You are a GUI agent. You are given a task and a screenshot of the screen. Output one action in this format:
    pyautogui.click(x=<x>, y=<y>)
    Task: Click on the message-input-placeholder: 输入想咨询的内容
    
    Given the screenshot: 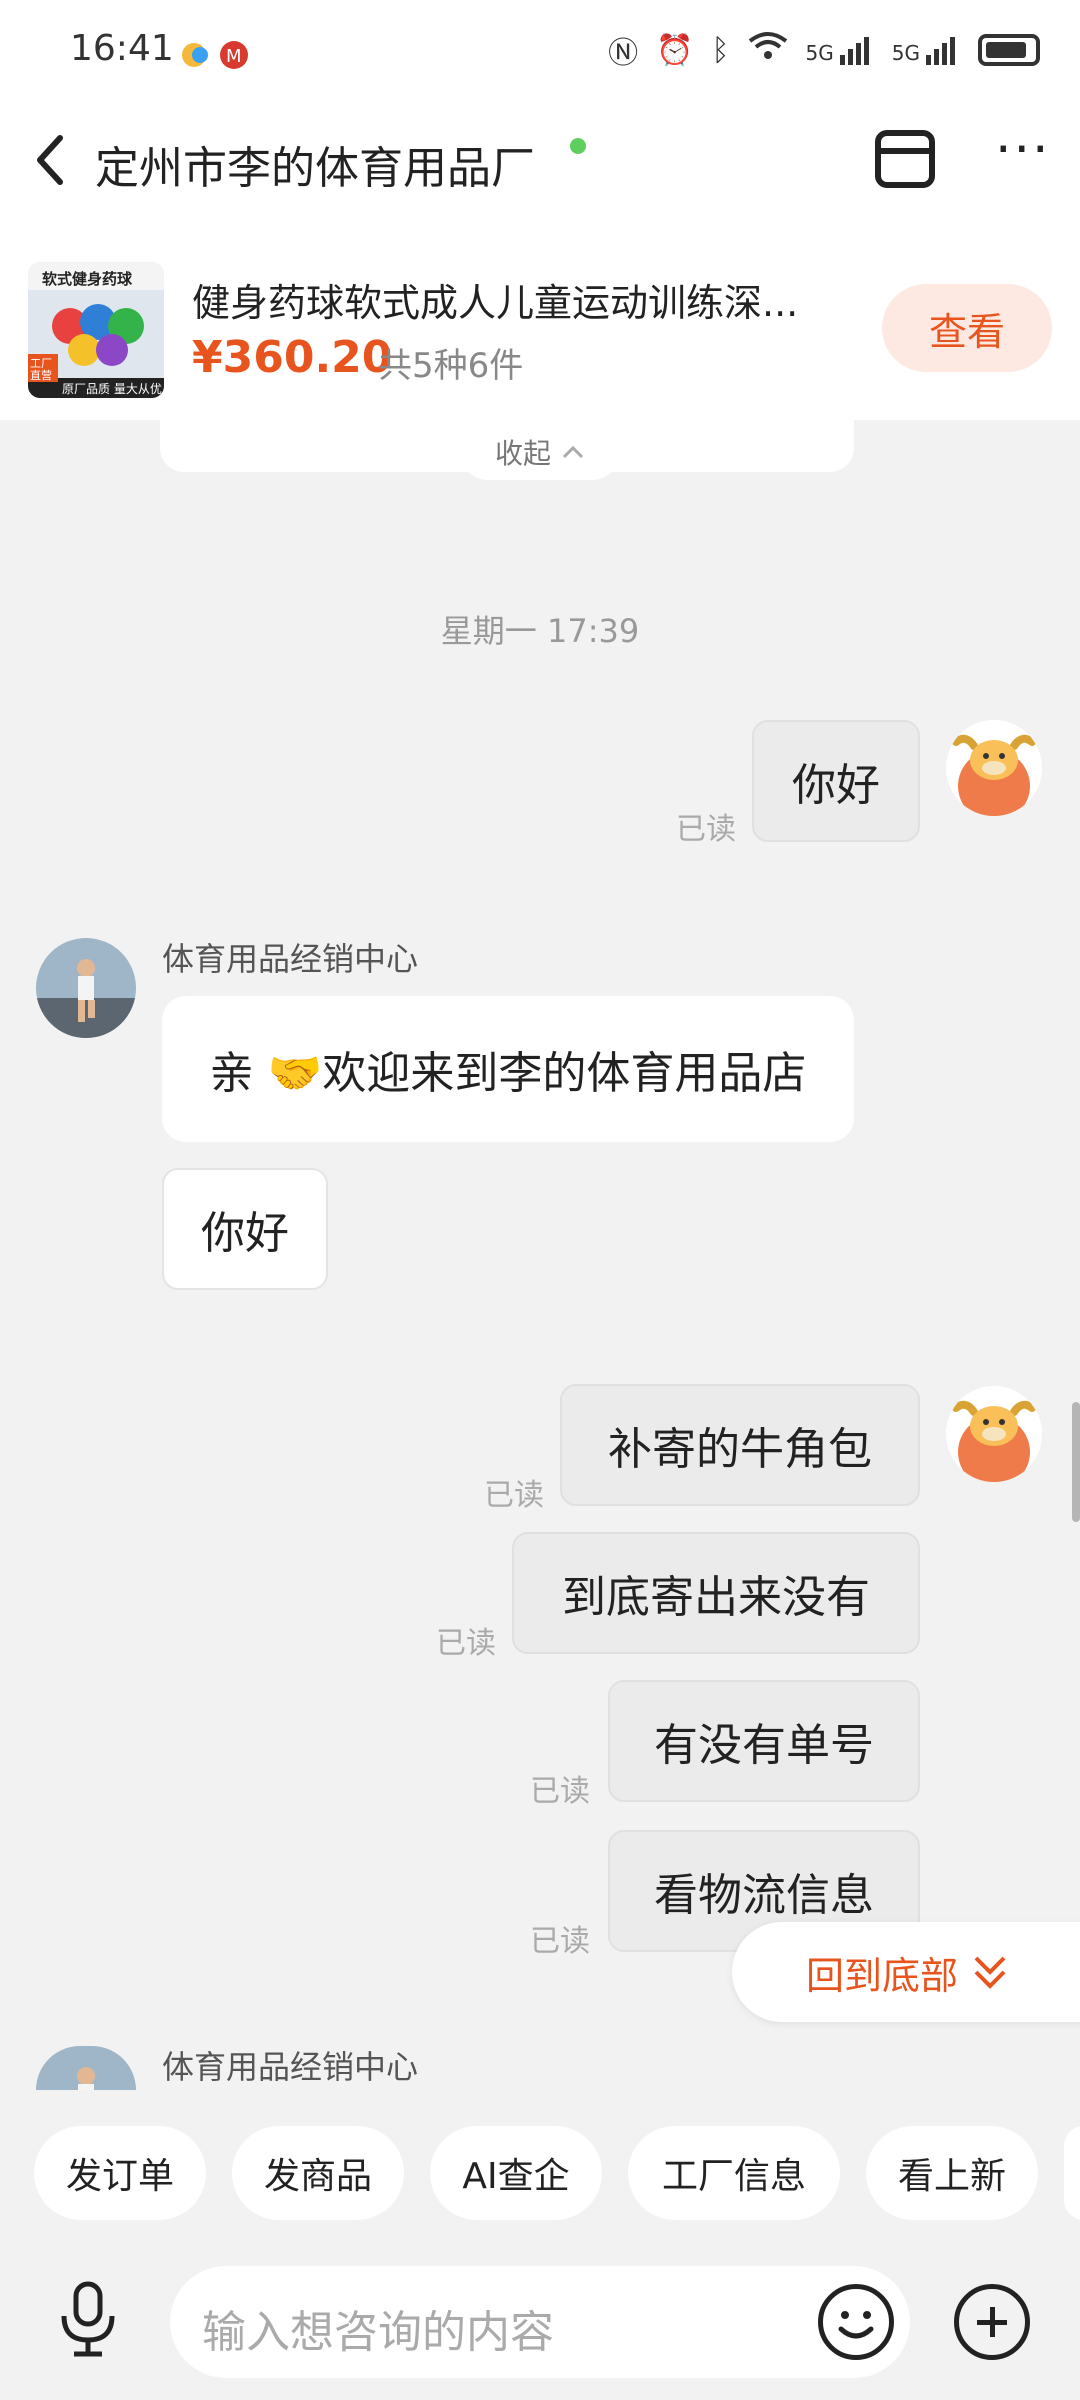 What is the action you would take?
    pyautogui.click(x=378, y=2332)
    